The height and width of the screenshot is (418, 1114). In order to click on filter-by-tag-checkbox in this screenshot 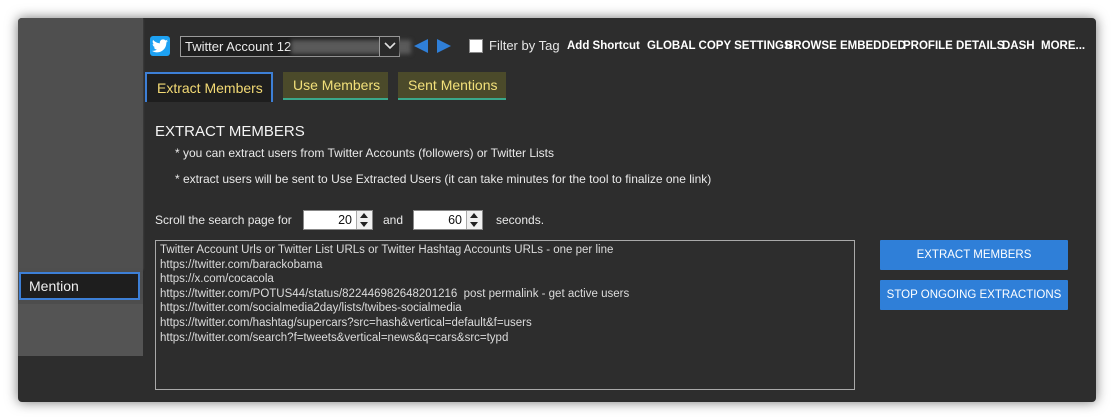, I will do `click(476, 46)`.